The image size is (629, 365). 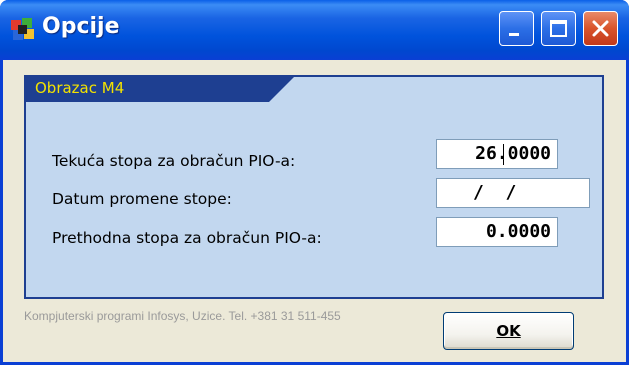 I want to click on ok-button-label: OK, so click(x=508, y=331).